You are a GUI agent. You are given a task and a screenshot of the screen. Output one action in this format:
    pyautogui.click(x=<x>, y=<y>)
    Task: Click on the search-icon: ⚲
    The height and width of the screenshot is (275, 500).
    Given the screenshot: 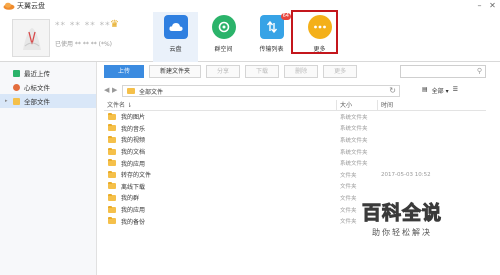 What is the action you would take?
    pyautogui.click(x=479, y=71)
    